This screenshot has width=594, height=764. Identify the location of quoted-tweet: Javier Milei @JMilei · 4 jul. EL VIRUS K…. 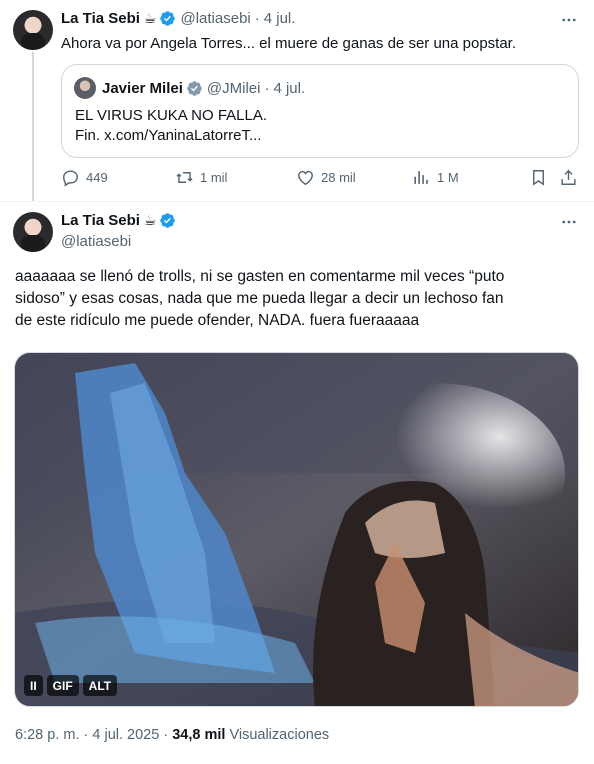
(320, 111).